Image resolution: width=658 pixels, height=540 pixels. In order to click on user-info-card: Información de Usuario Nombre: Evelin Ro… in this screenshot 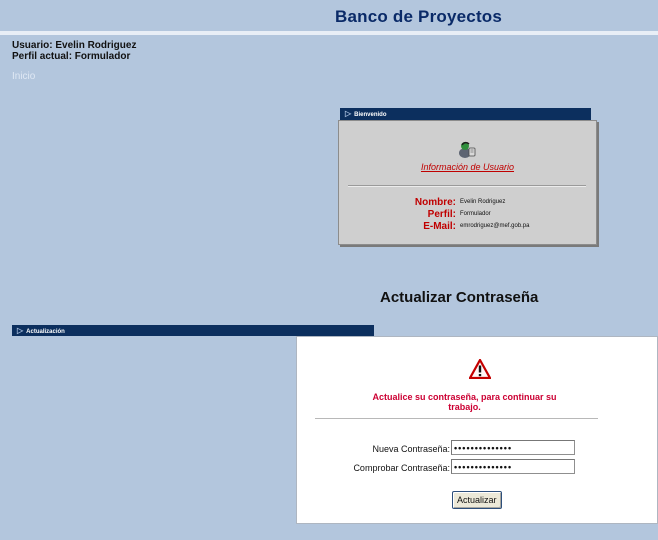, I will do `click(467, 182)`.